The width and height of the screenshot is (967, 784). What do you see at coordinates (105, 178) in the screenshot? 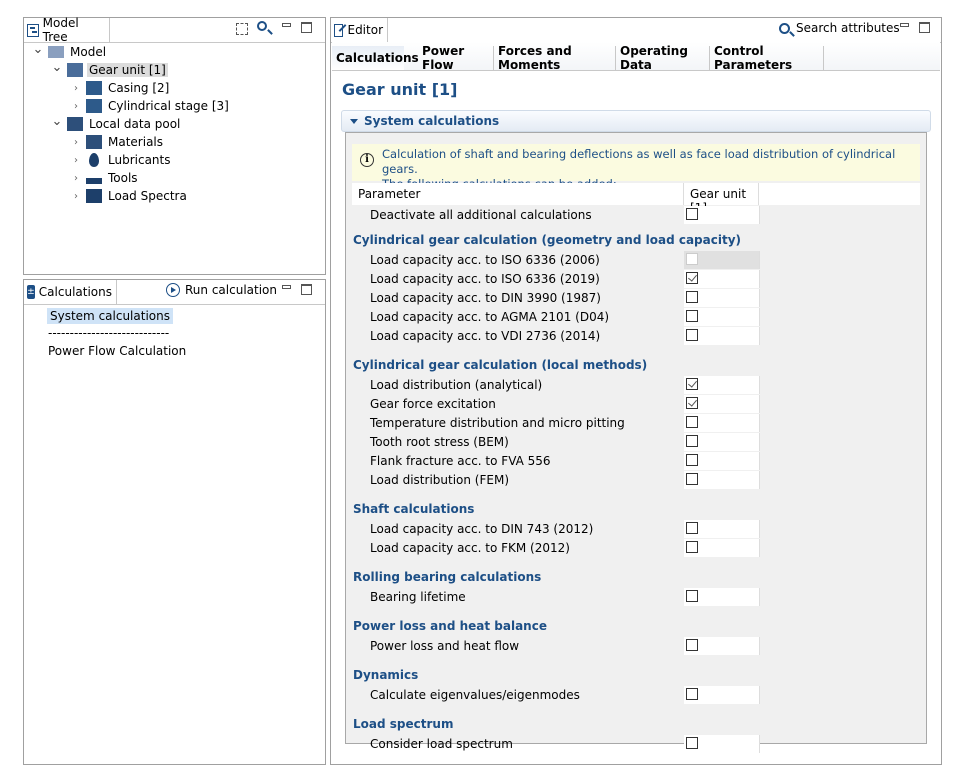
I see `tree-item: › Tools` at bounding box center [105, 178].